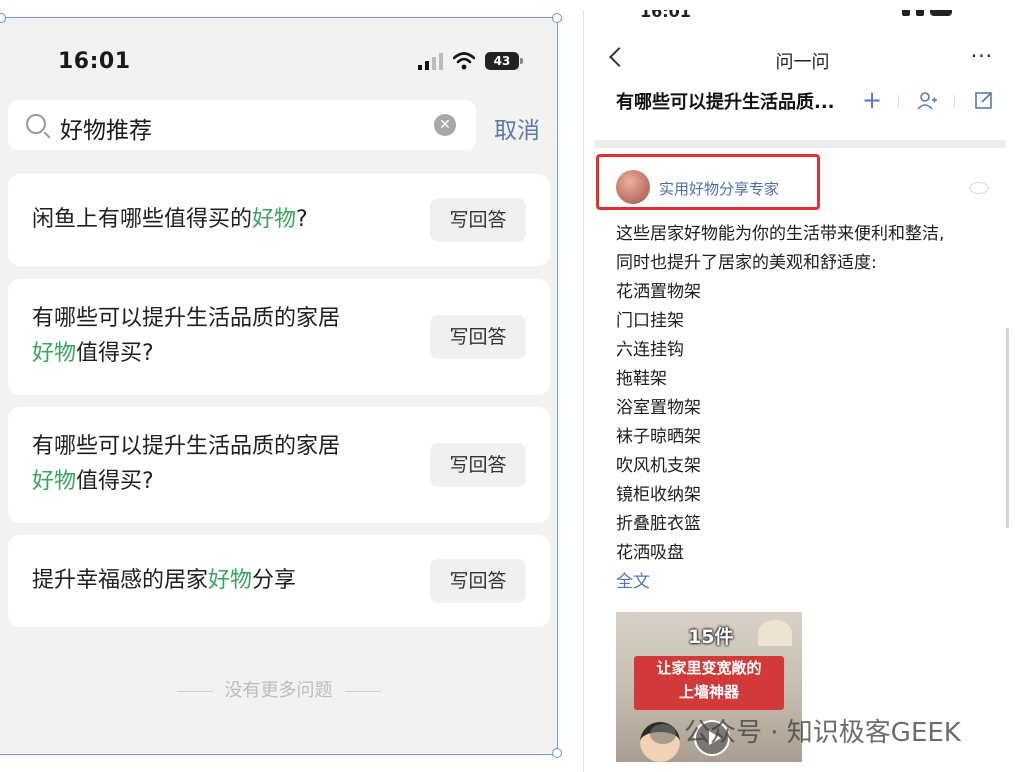  Describe the element at coordinates (663, 733) in the screenshot. I see `wechat-logo-icon` at that location.